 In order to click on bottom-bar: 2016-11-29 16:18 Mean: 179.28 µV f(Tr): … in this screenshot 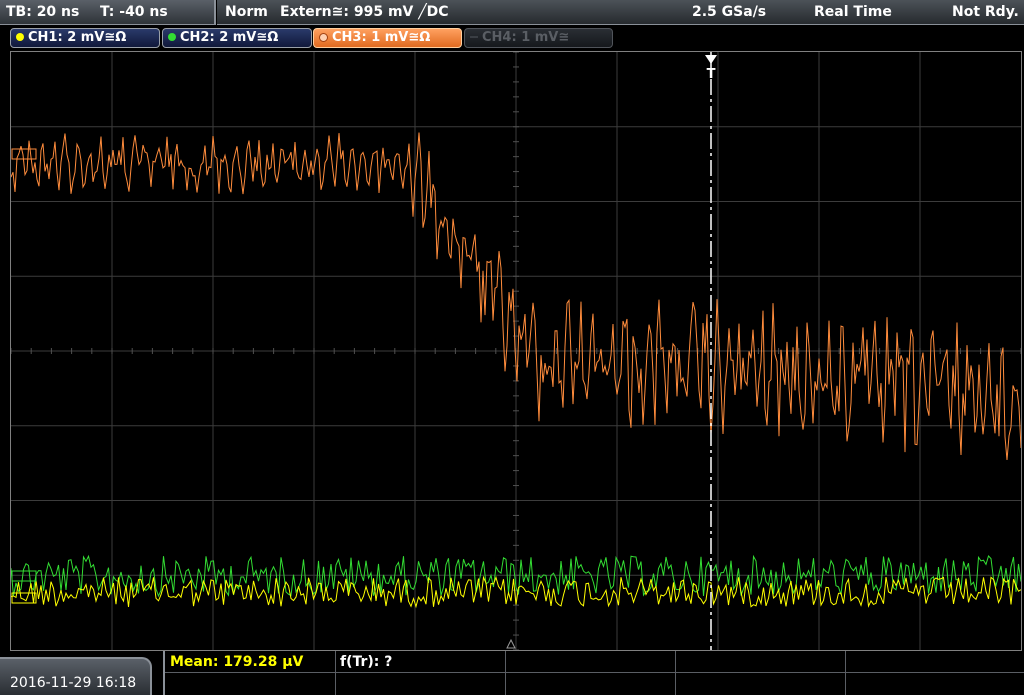, I will do `click(512, 673)`.